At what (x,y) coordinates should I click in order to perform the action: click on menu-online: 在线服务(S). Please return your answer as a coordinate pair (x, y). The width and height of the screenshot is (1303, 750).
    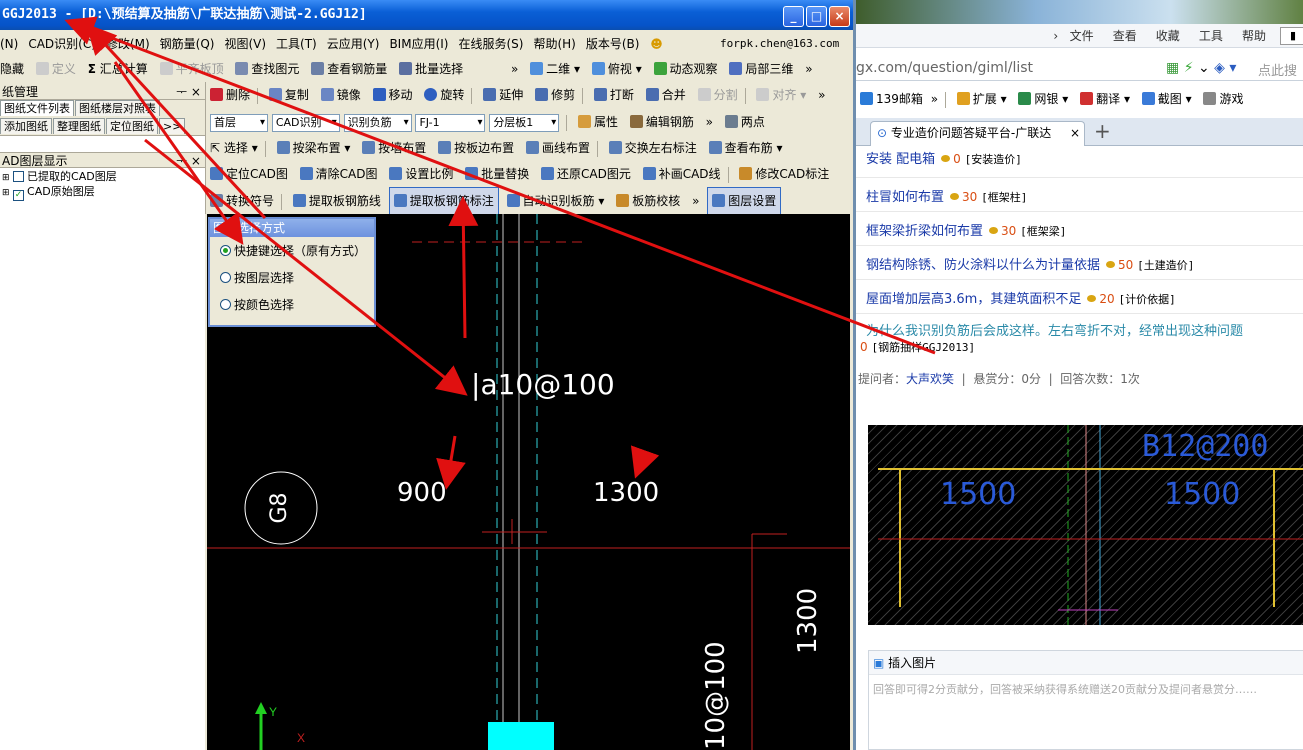
    Looking at the image, I should click on (490, 44).